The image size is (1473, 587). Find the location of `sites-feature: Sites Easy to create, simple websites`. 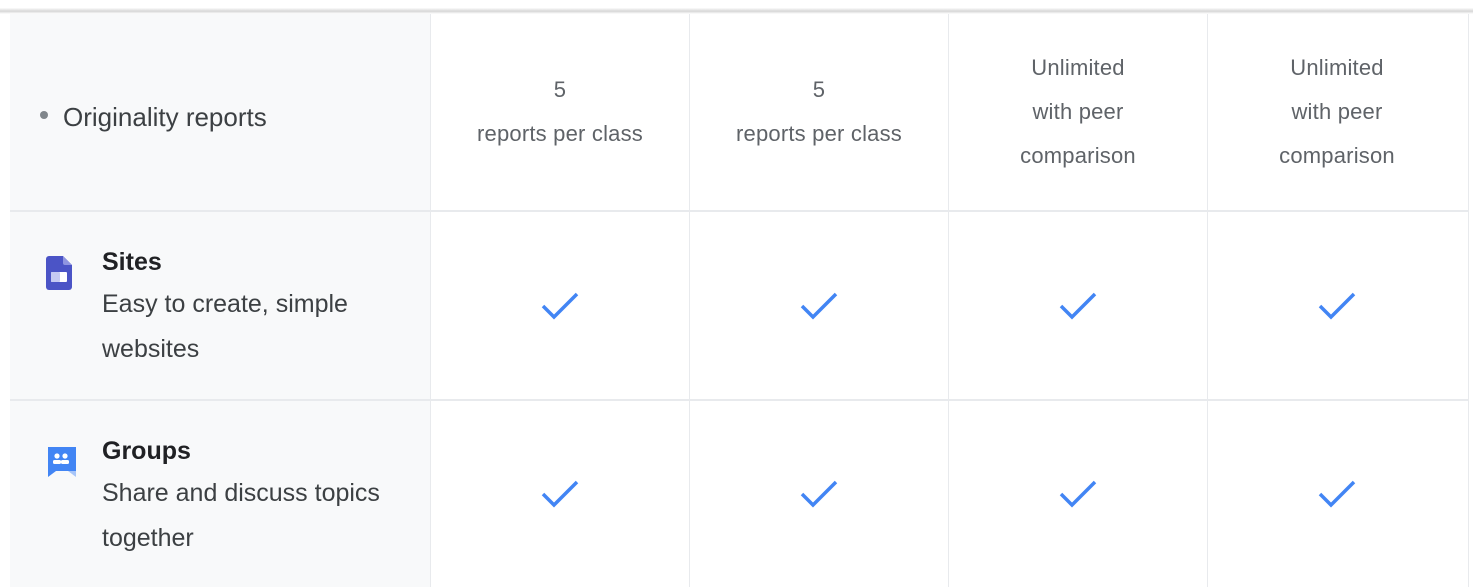

sites-feature: Sites Easy to create, simple websites is located at coordinates (224, 307).